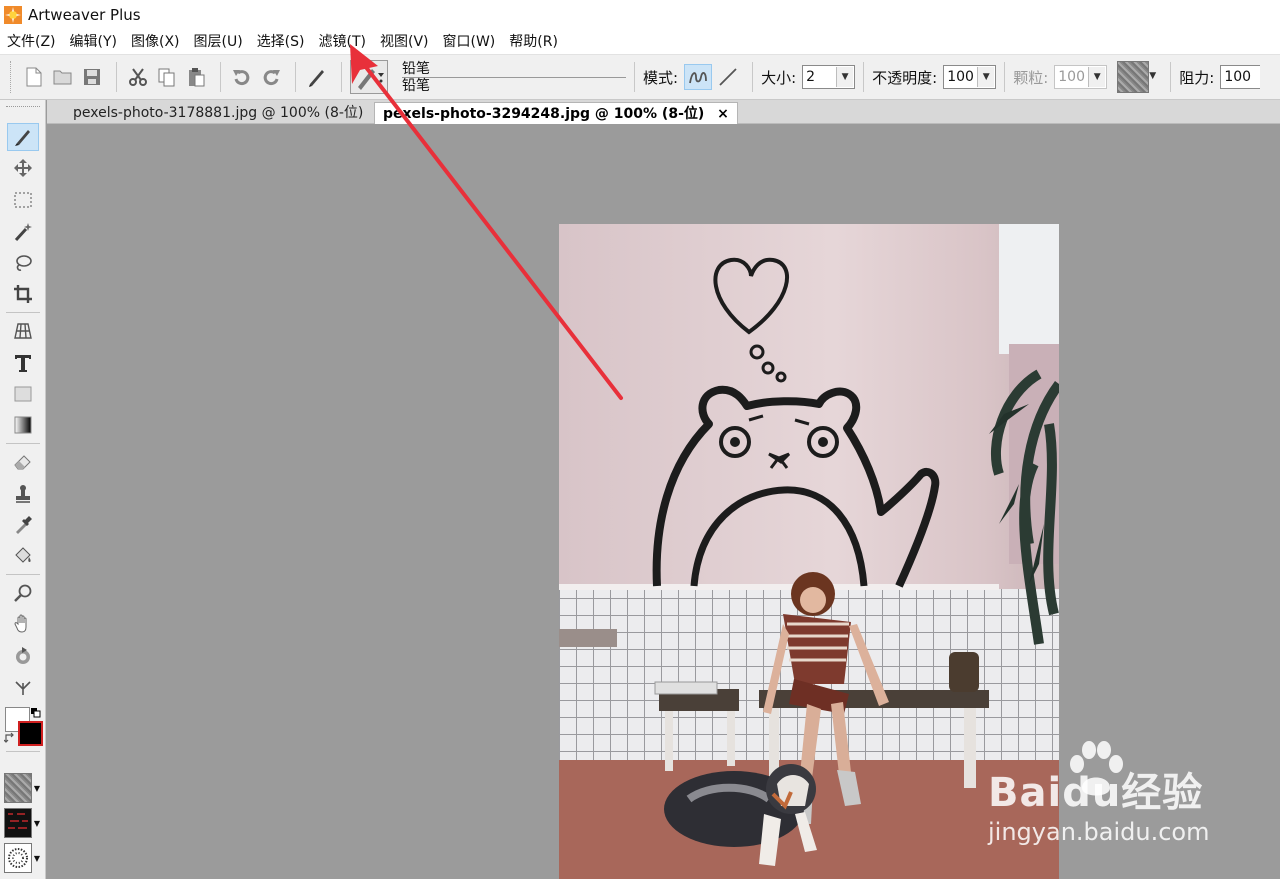  Describe the element at coordinates (23, 593) in the screenshot. I see `zoom-tool` at that location.